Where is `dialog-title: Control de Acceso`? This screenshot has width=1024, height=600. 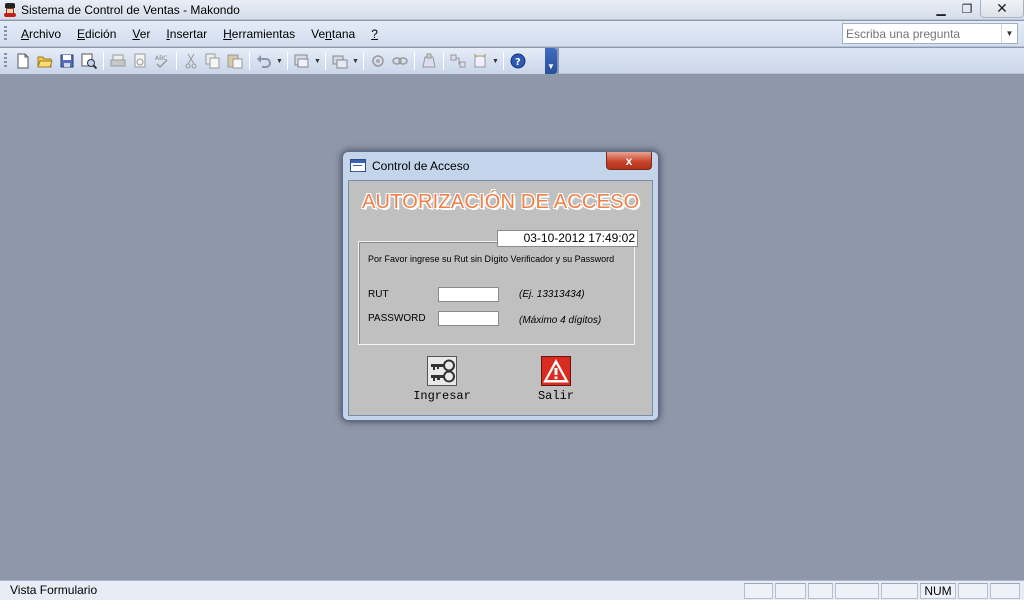
dialog-title: Control de Acceso is located at coordinates (421, 165).